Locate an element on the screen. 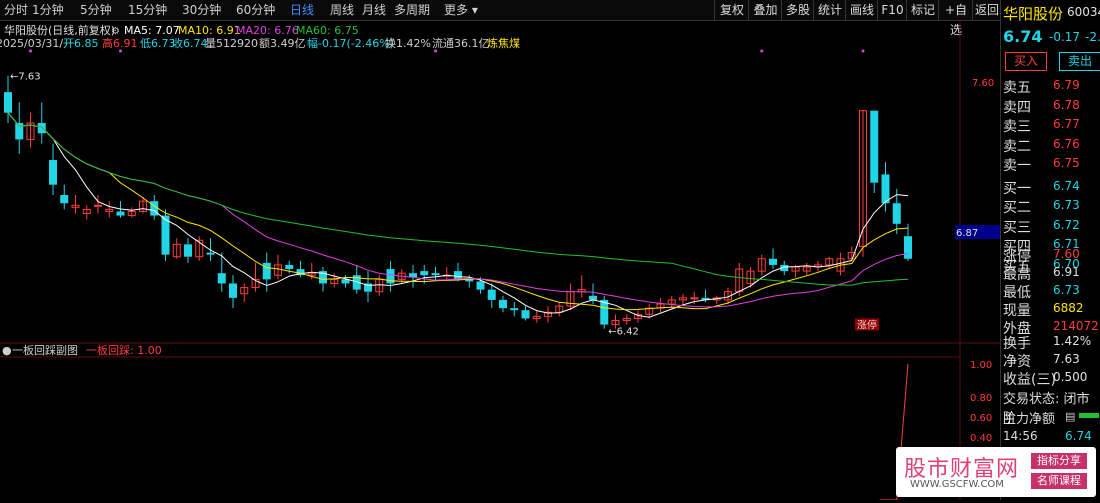 The height and width of the screenshot is (503, 1100). period-tab-4: 30分钟 is located at coordinates (201, 10).